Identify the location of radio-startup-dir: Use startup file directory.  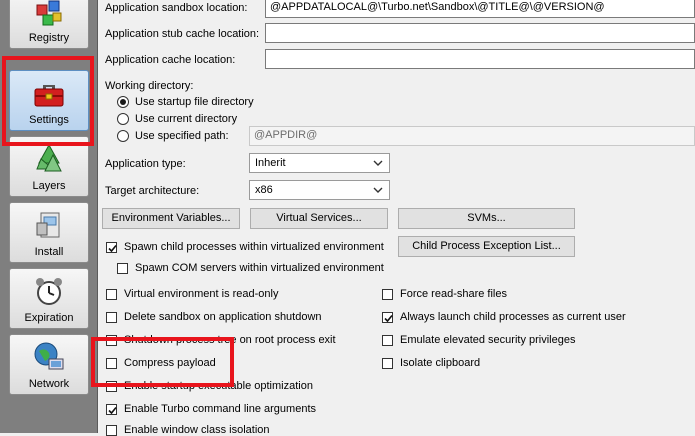
(185, 102).